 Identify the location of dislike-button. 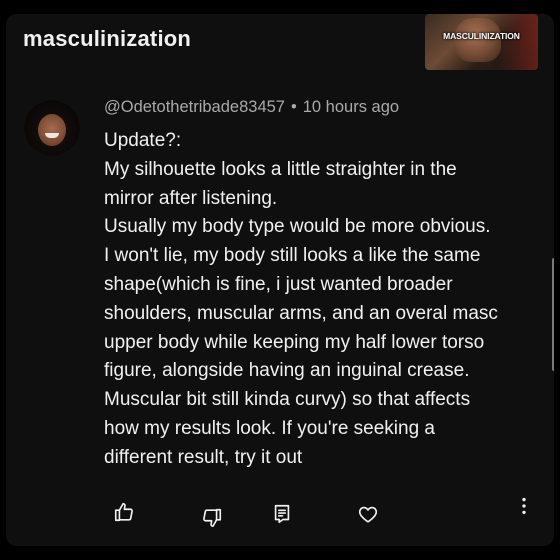
(212, 518).